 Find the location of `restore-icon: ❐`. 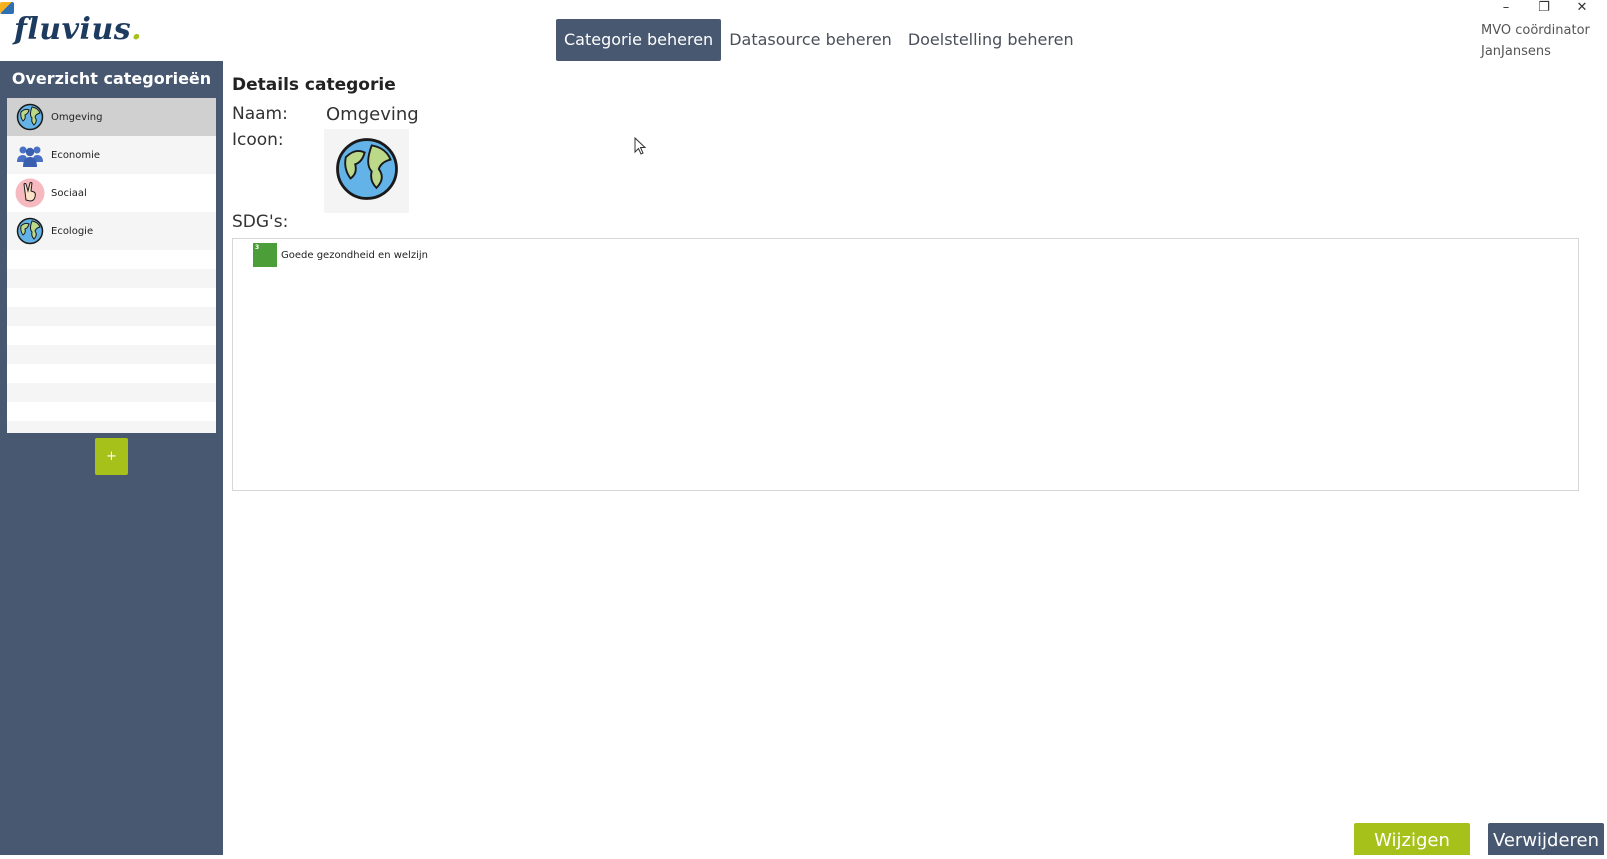

restore-icon: ❐ is located at coordinates (1544, 8).